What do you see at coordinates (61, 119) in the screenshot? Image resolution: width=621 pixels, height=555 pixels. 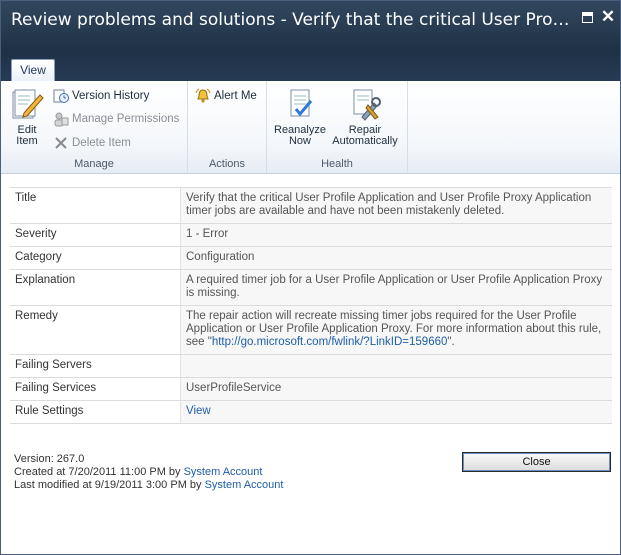 I see `manage-permissions-icon` at bounding box center [61, 119].